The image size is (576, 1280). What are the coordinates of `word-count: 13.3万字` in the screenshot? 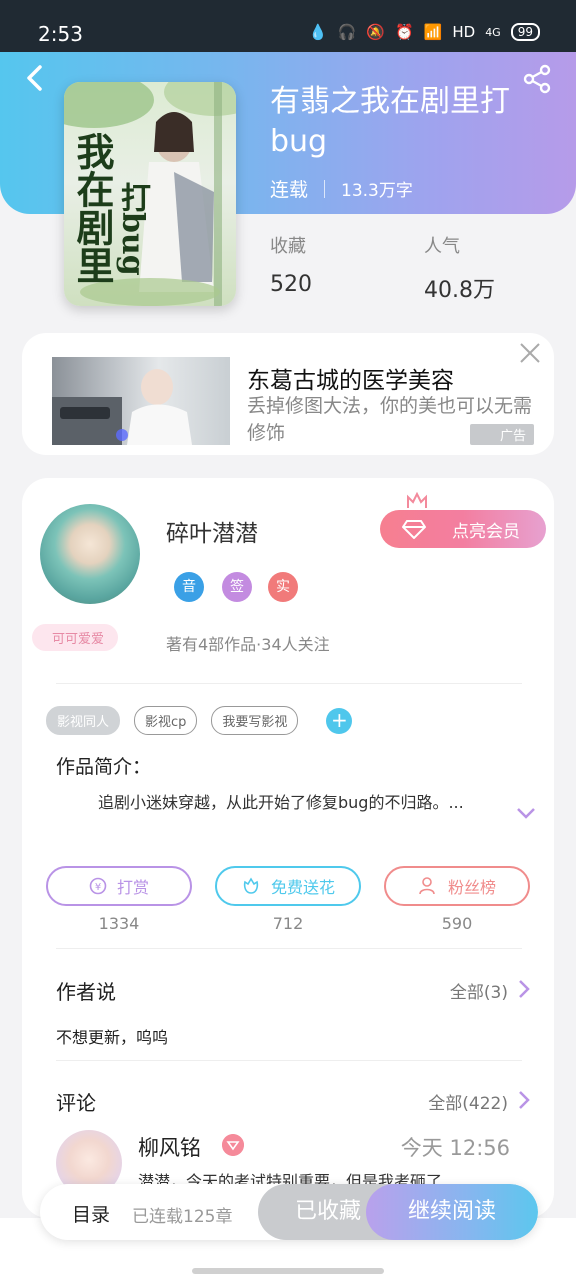 It's located at (377, 191).